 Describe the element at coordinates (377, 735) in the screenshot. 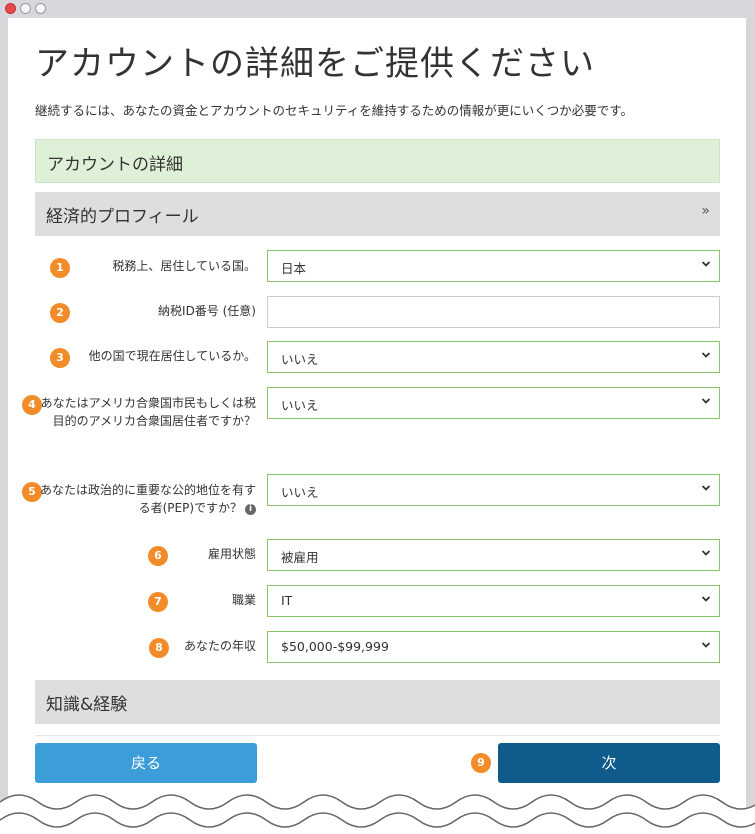

I see `divider` at that location.